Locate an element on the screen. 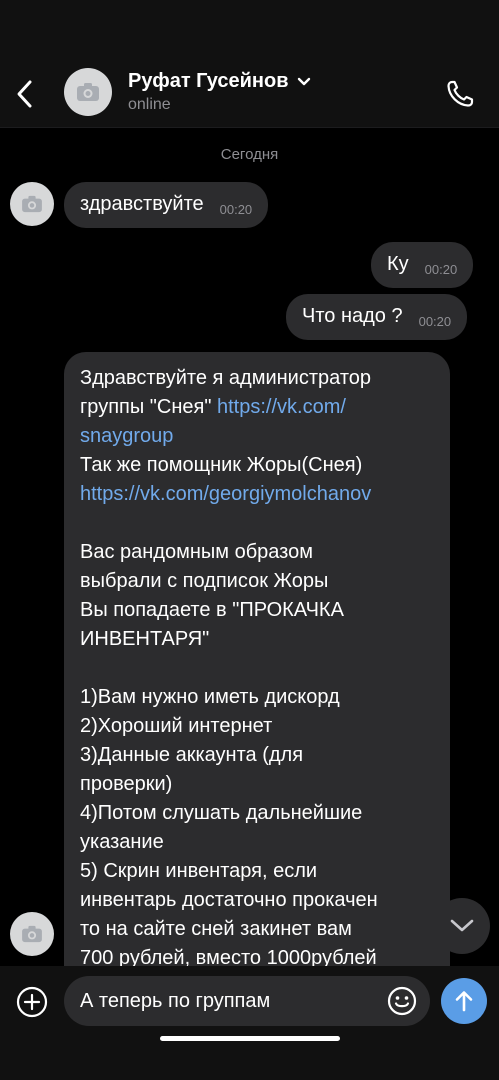 This screenshot has height=1080, width=499. scroll-to-bottom-button is located at coordinates (462, 926).